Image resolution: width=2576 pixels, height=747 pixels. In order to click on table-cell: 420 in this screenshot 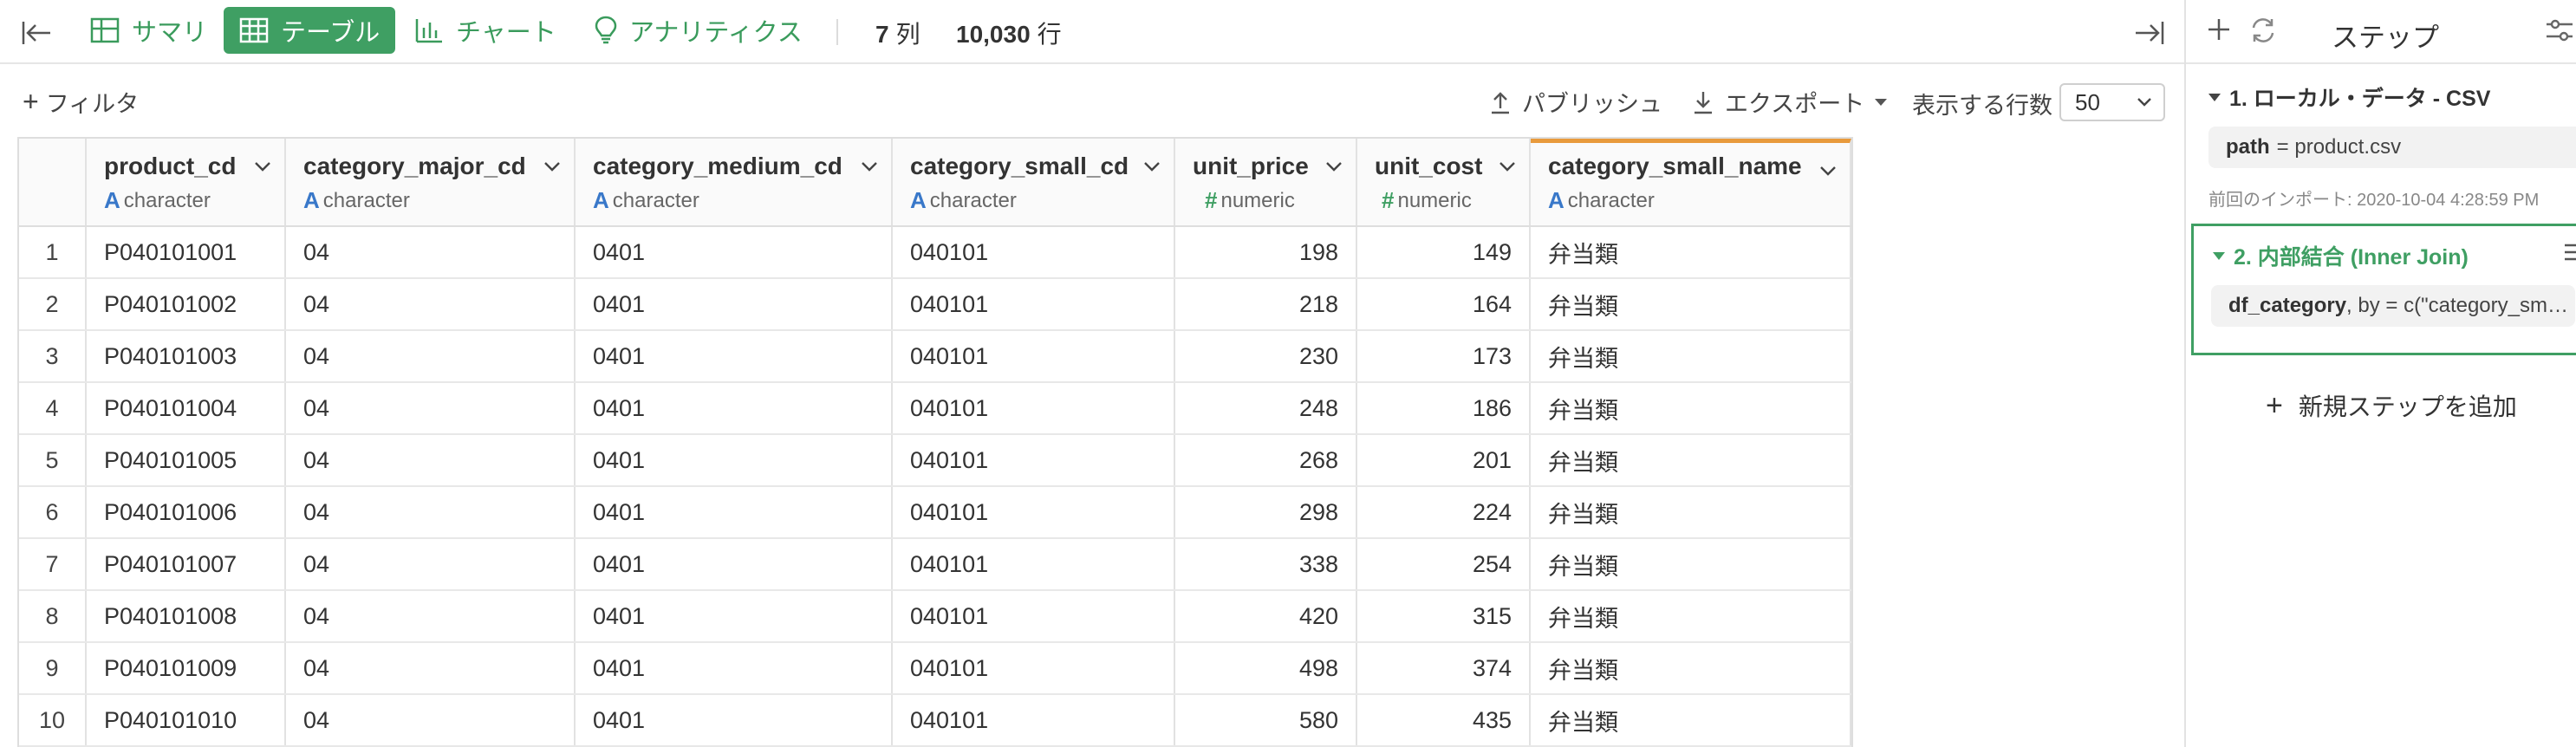, I will do `click(1266, 616)`.